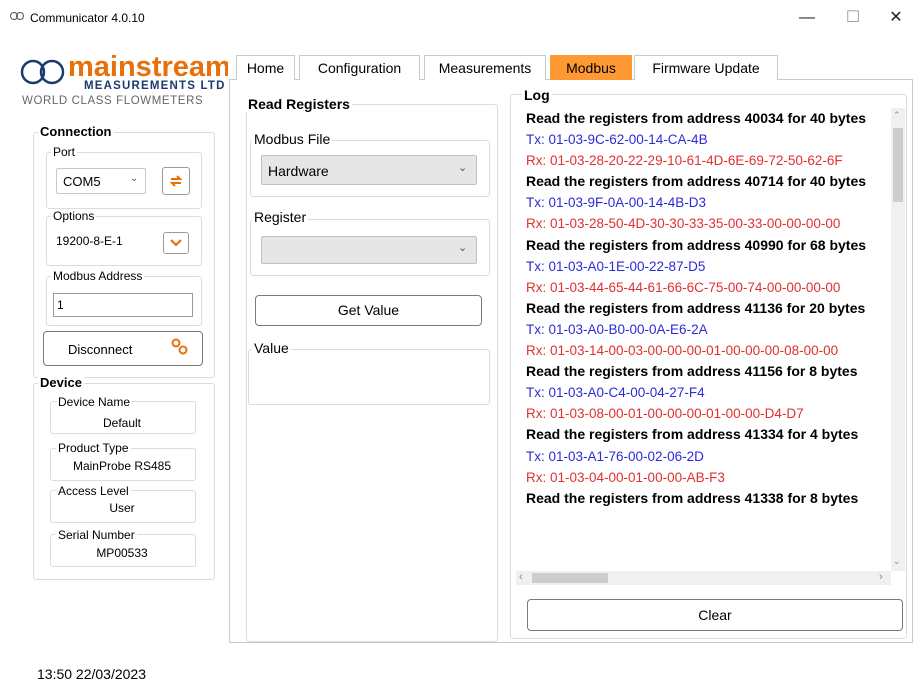 The width and height of the screenshot is (919, 695). I want to click on company-logo: mainstream MEASUREMENTS LTD, so click(124, 84).